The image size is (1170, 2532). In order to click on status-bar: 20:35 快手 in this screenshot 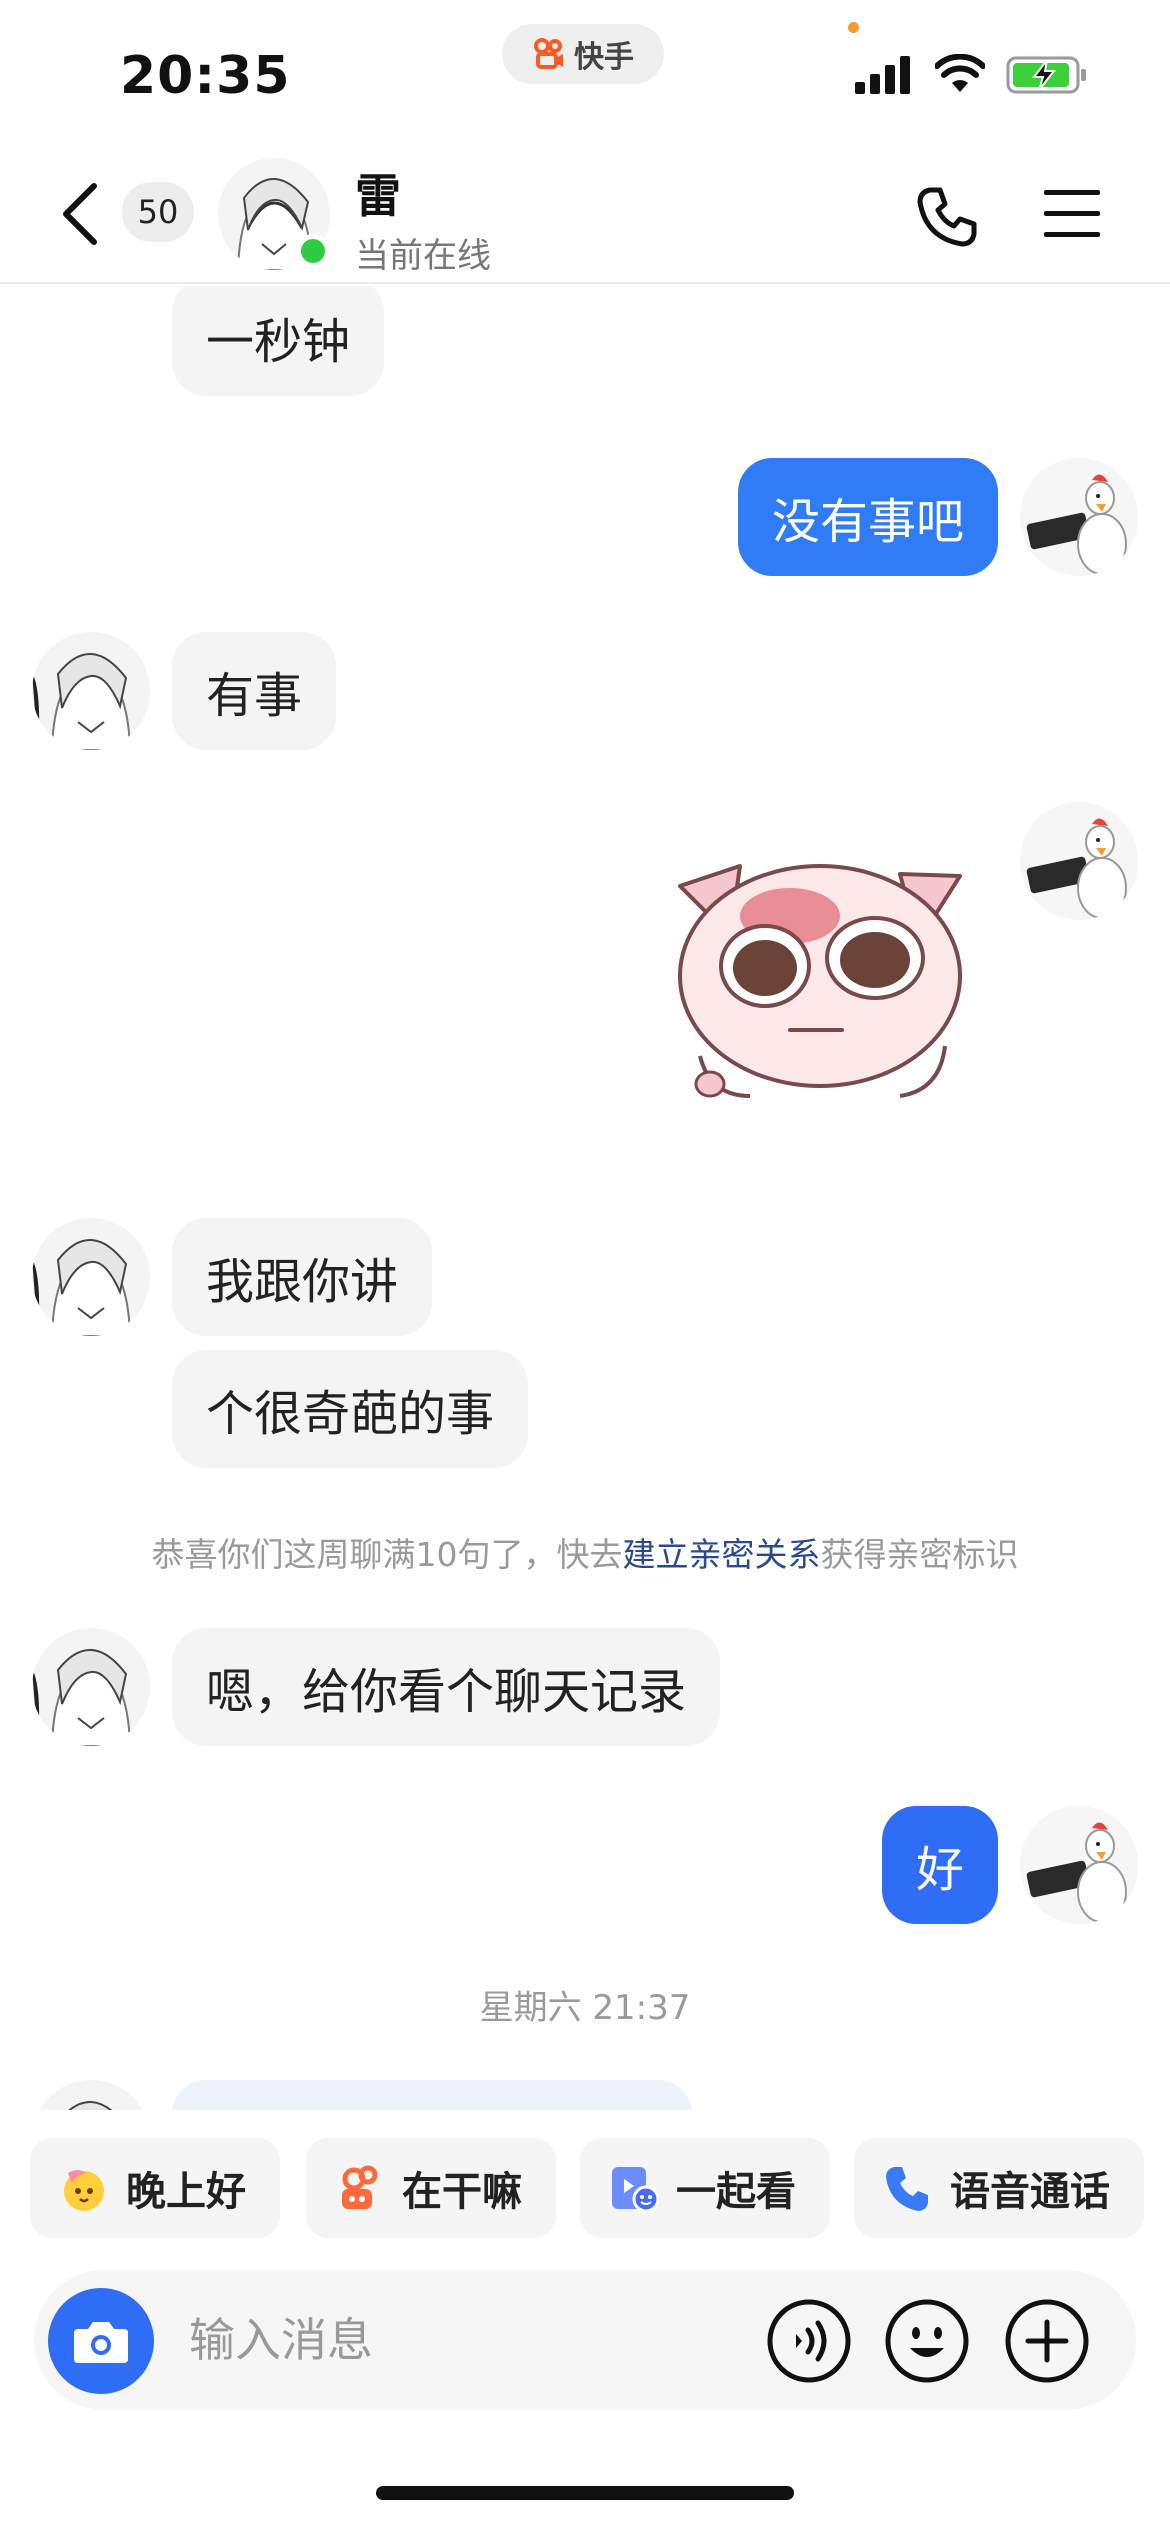, I will do `click(585, 70)`.